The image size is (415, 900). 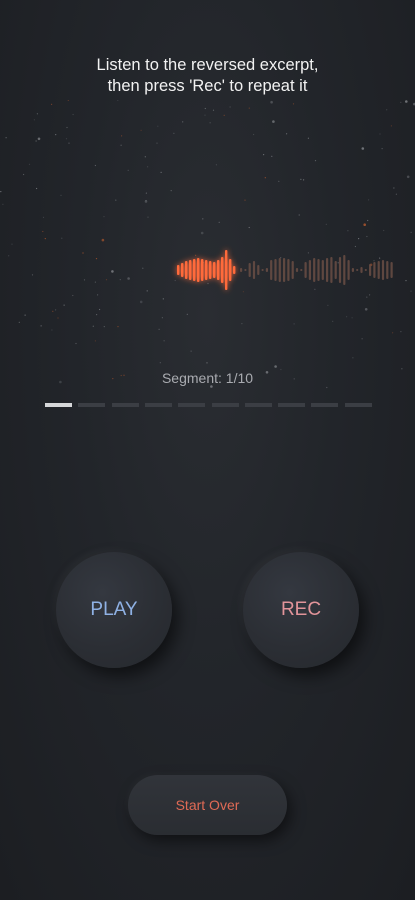 What do you see at coordinates (207, 86) in the screenshot?
I see `instruction-line-2: then press 'Rec' to repeat it` at bounding box center [207, 86].